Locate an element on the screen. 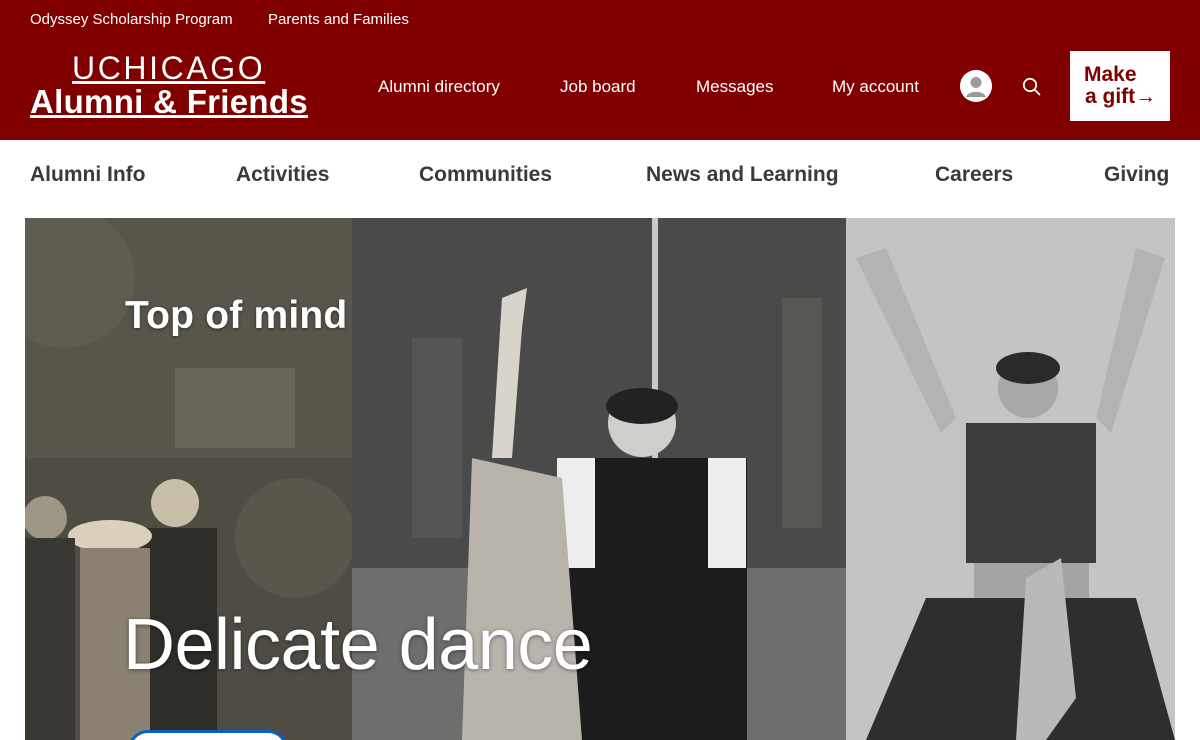 The width and height of the screenshot is (1200, 740). nav-alumni-directory: Alumni directory is located at coordinates (439, 87).